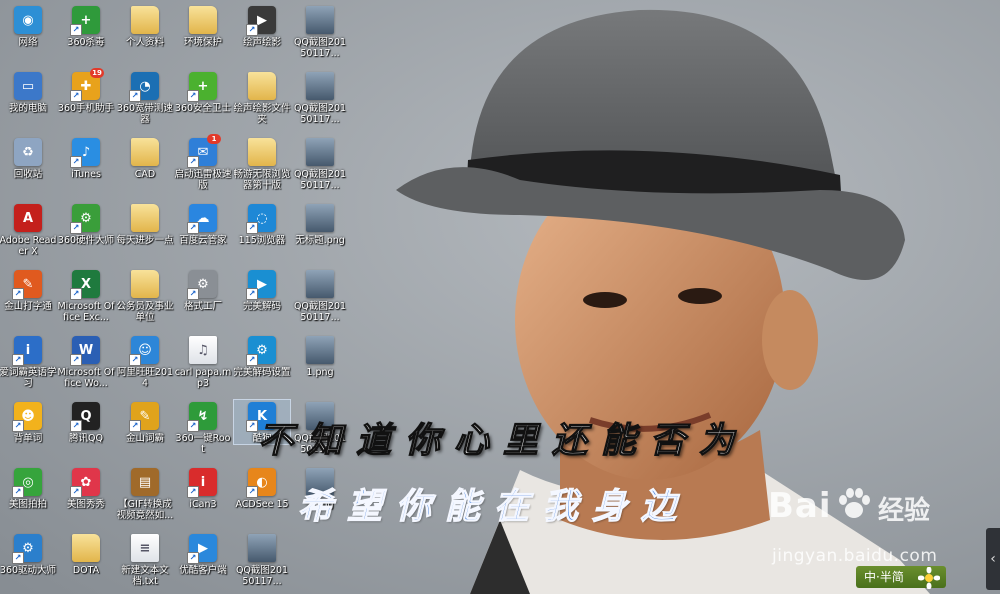 This screenshot has height=594, width=1000. I want to click on desktop-icon: ✚ 19 ↗ 360手机助手, so click(86, 91).